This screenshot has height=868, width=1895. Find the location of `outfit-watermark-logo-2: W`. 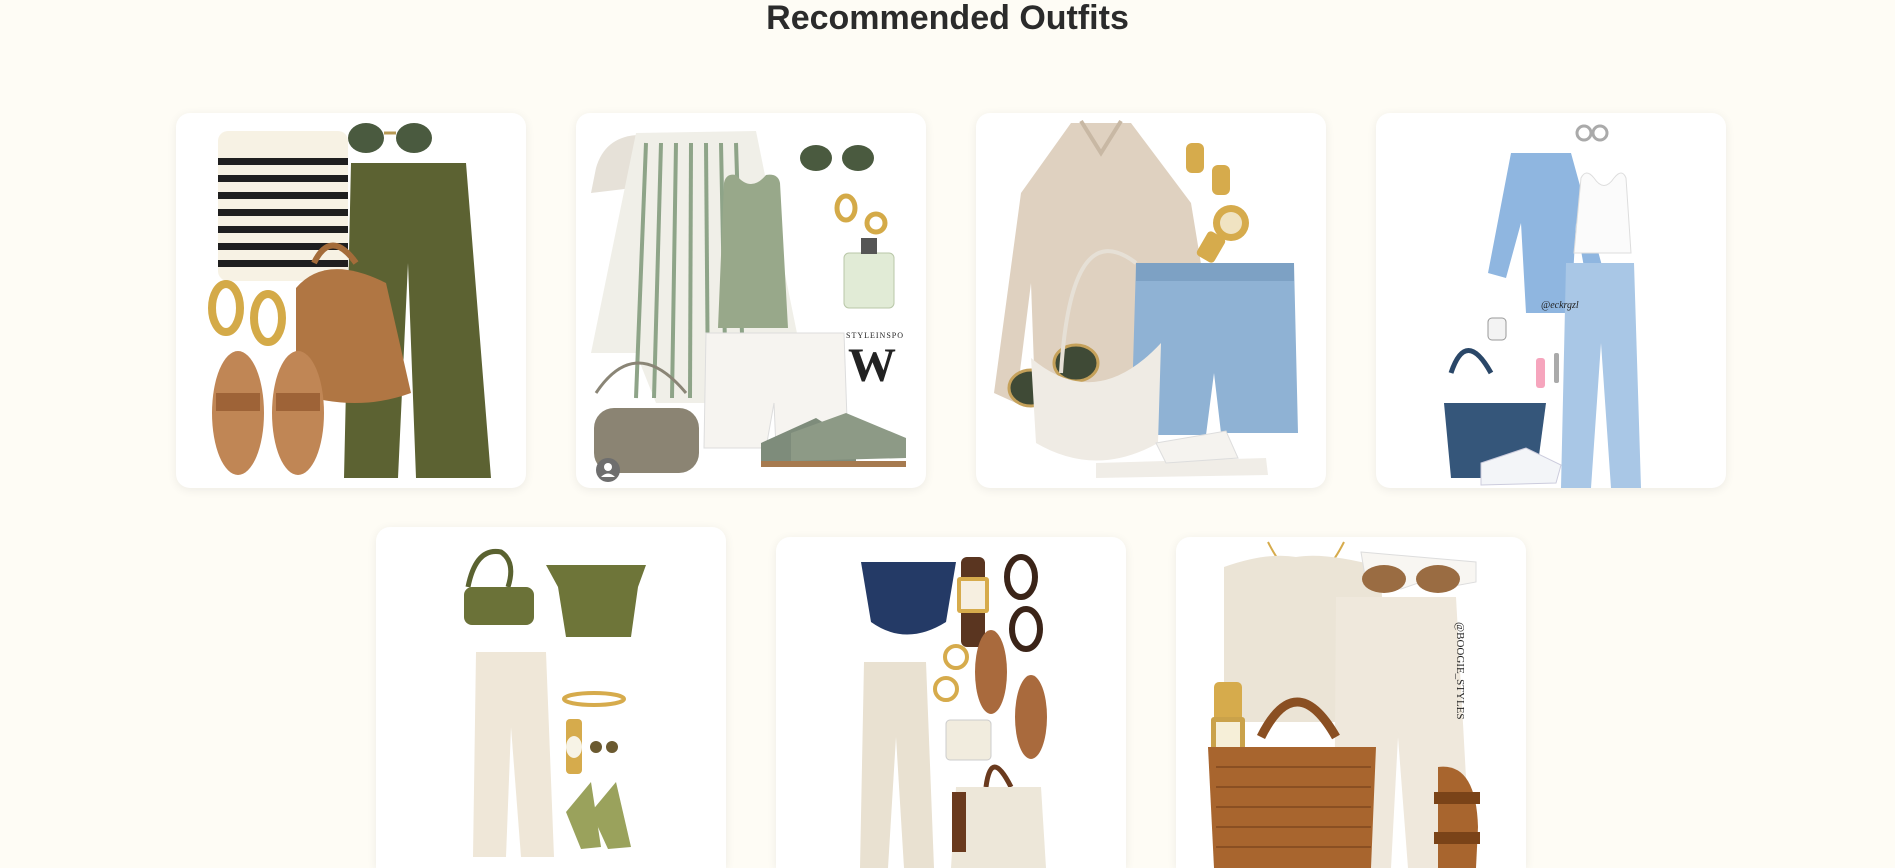

outfit-watermark-logo-2: W is located at coordinates (872, 365).